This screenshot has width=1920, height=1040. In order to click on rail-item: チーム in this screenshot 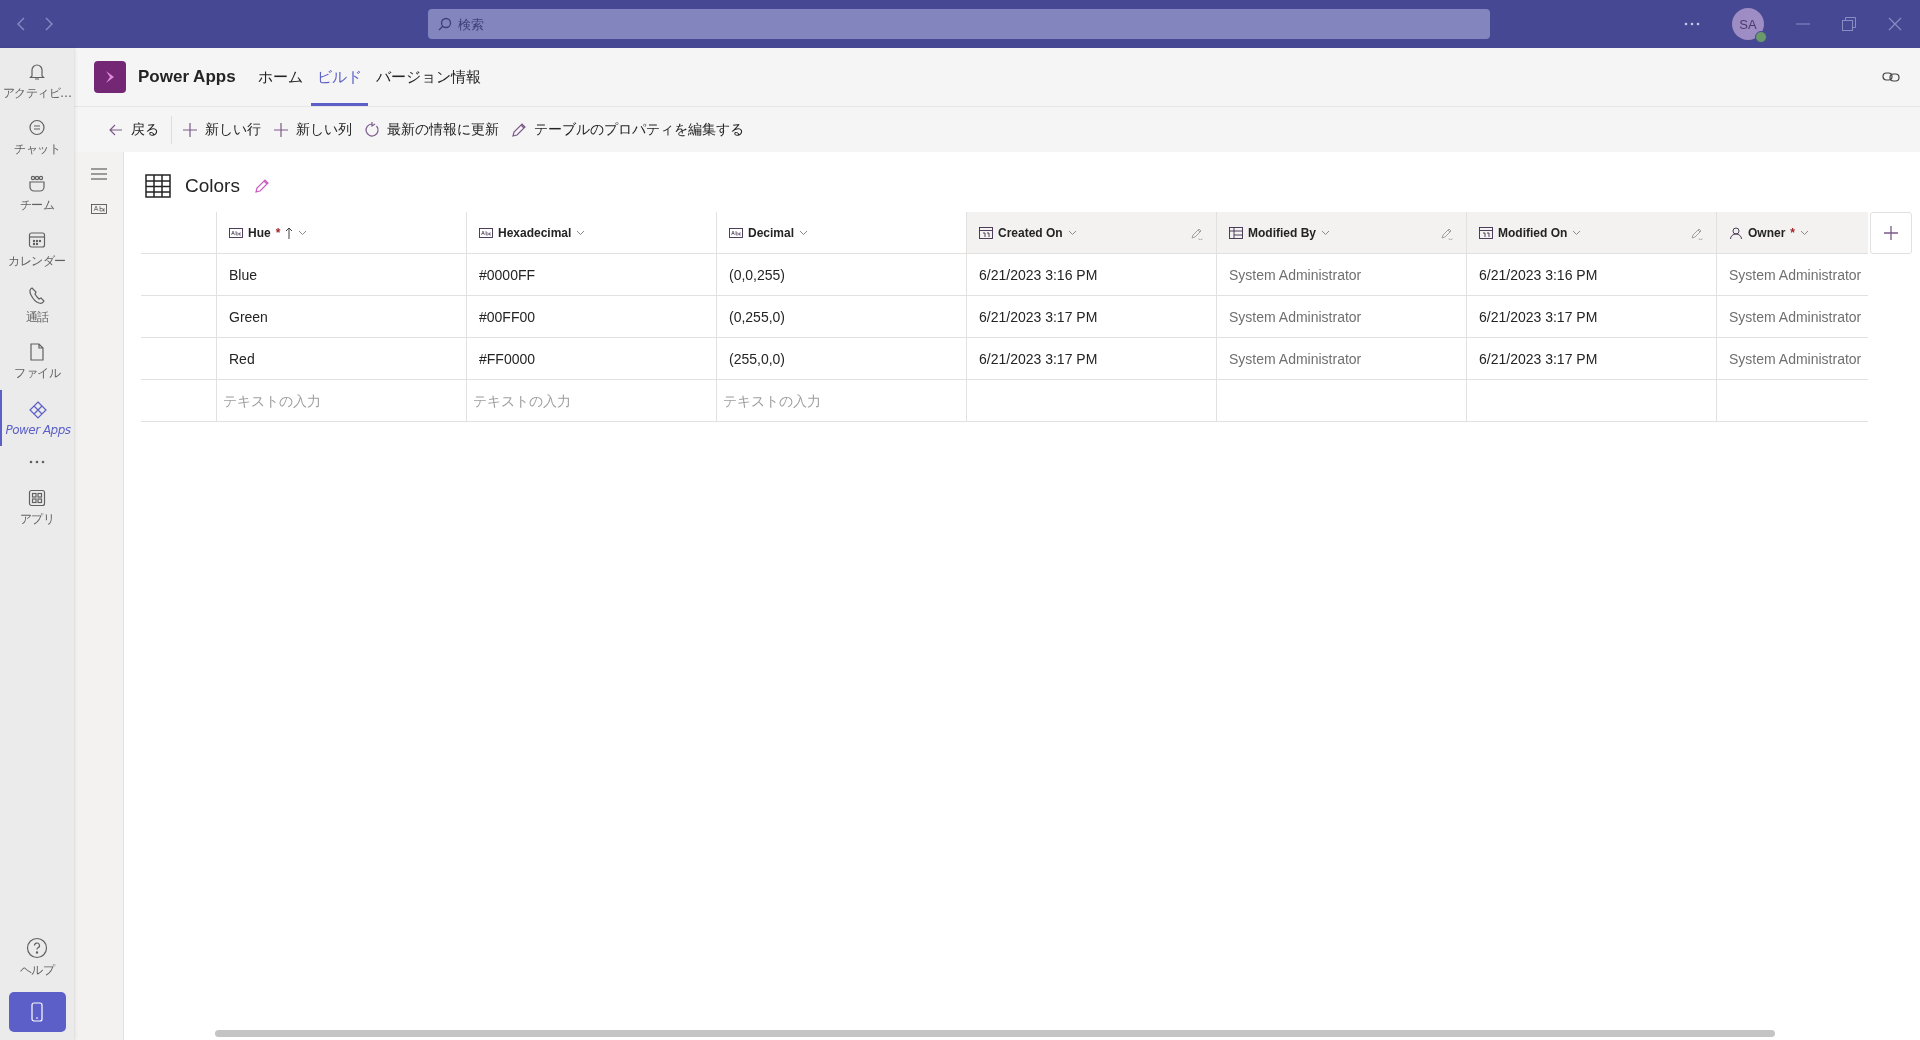, I will do `click(37, 194)`.